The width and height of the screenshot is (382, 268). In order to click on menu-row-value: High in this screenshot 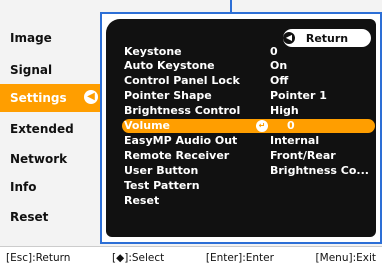, I will do `click(284, 110)`.